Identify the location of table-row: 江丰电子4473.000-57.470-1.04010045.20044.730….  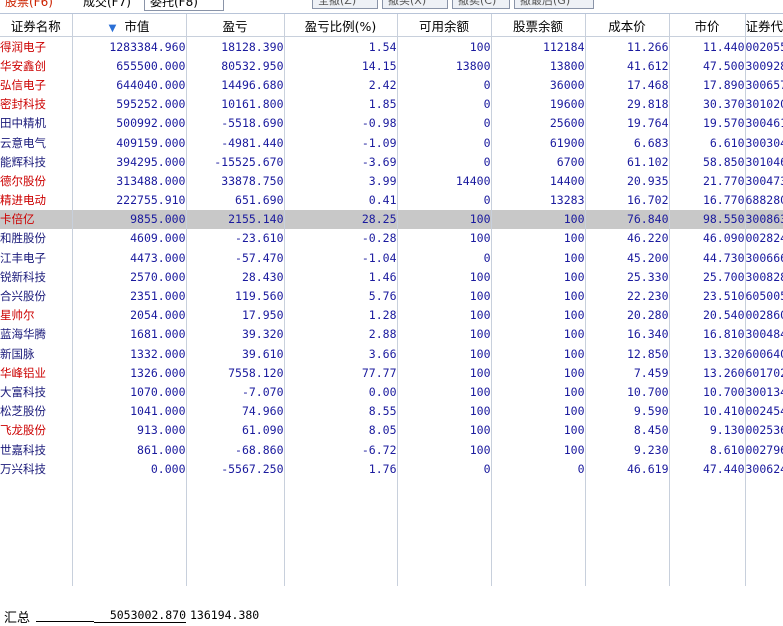
(391, 257).